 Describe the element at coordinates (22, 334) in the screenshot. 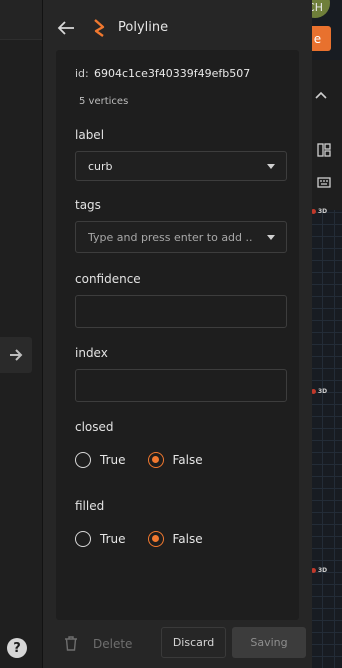

I see `background-left-pane` at that location.